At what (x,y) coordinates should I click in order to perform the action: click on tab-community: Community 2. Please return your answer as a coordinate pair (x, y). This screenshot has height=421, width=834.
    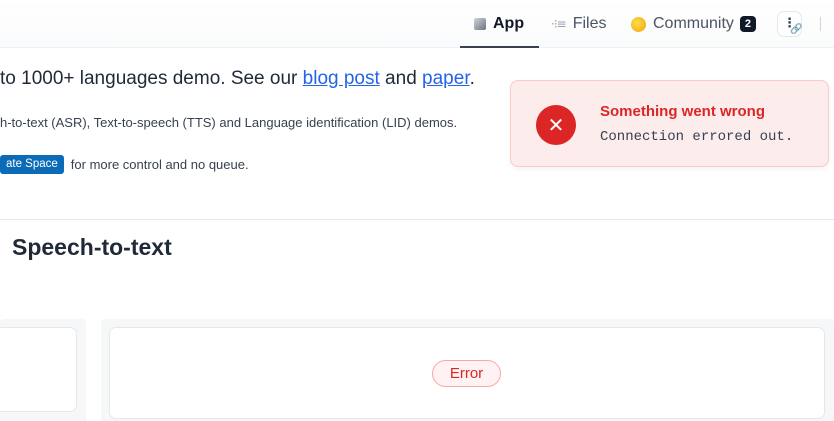
    Looking at the image, I should click on (693, 24).